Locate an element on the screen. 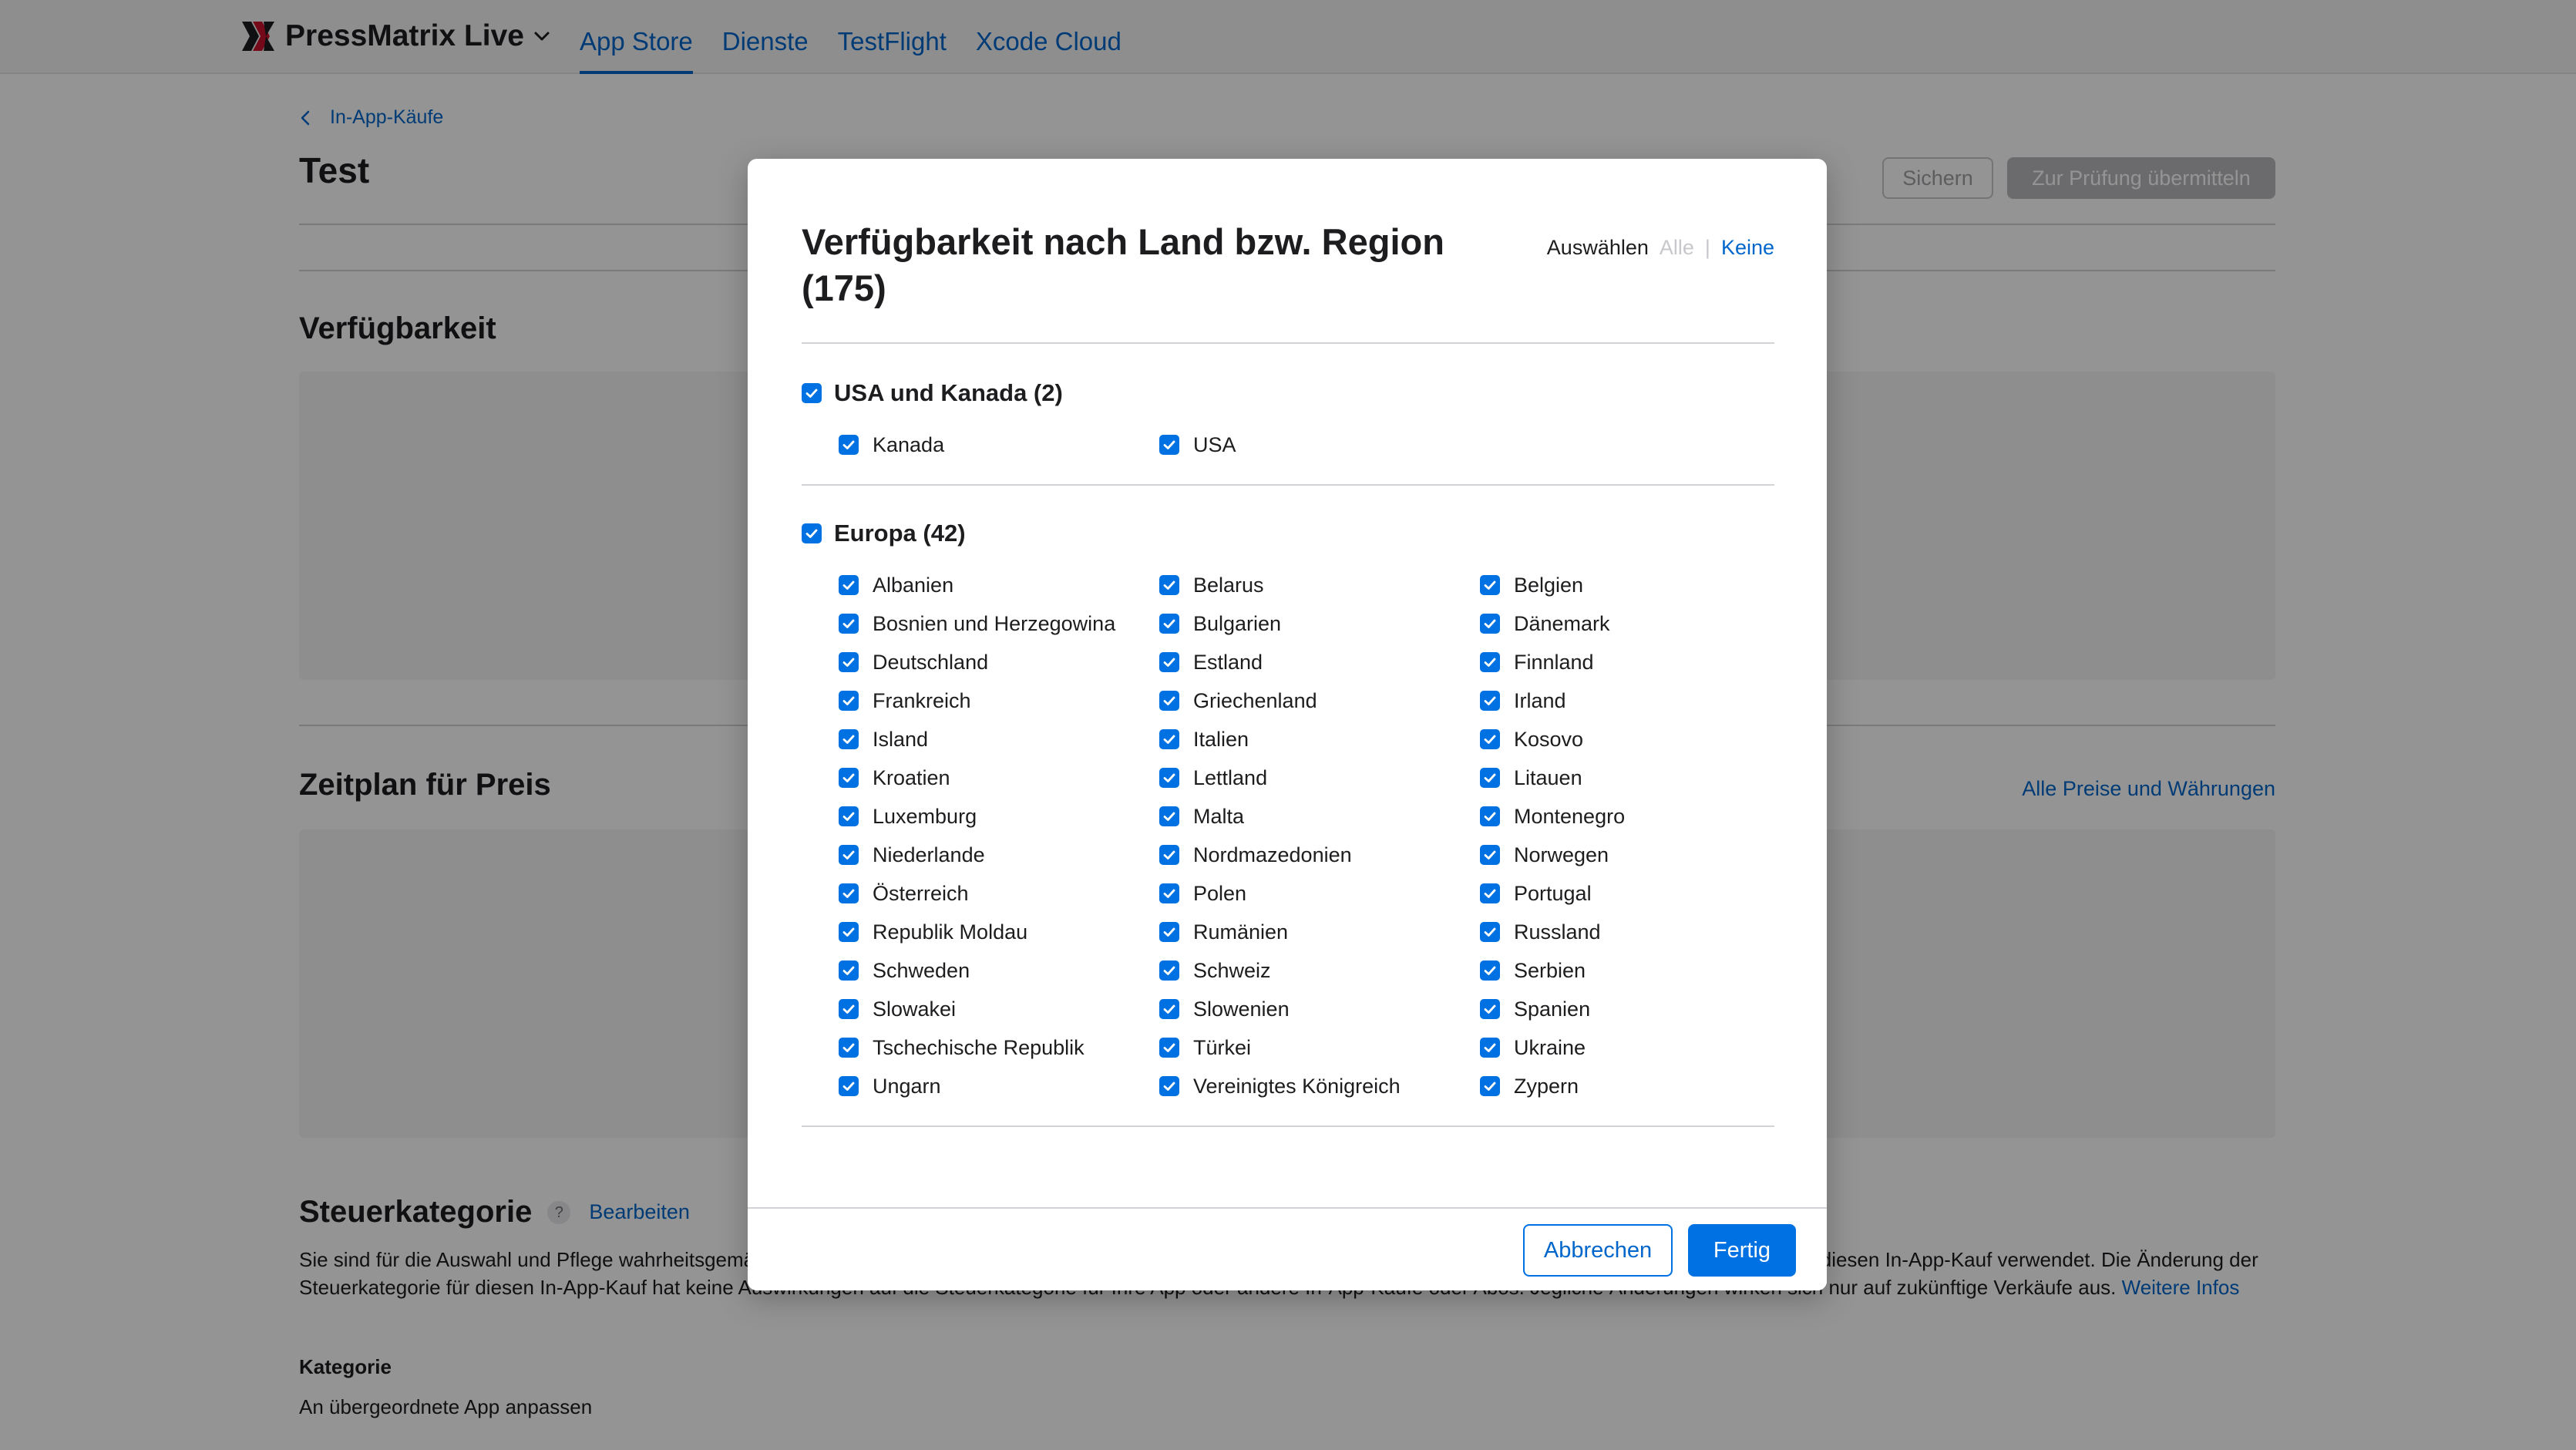 This screenshot has width=2576, height=1450. country-option: Republik Moldau is located at coordinates (999, 932).